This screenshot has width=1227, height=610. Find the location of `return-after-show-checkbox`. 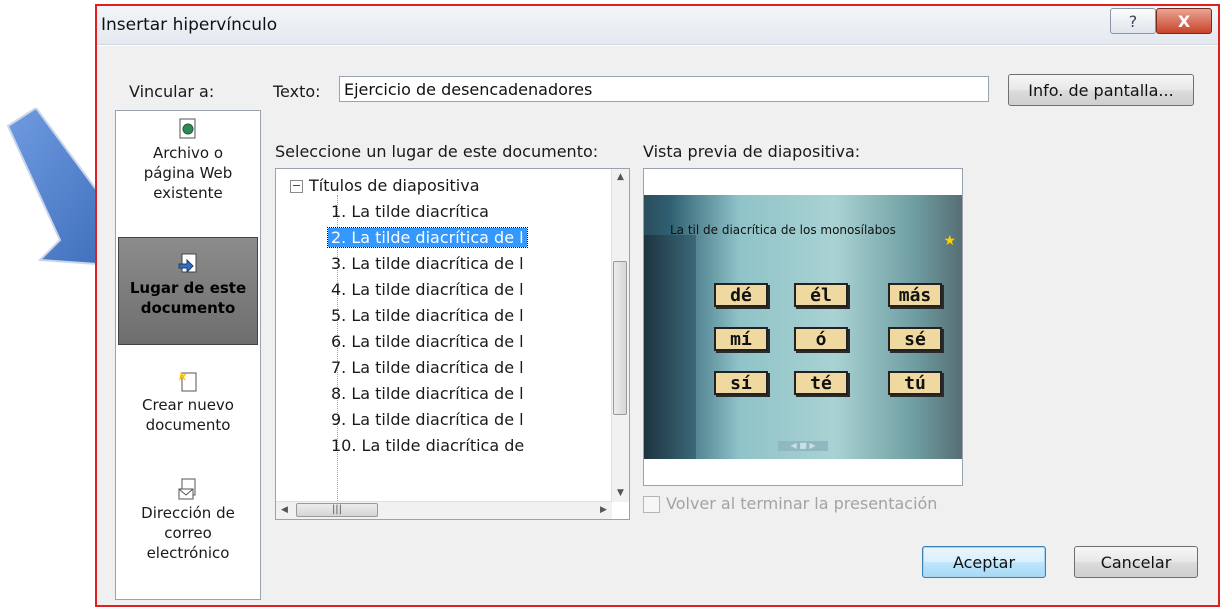

return-after-show-checkbox is located at coordinates (651, 504).